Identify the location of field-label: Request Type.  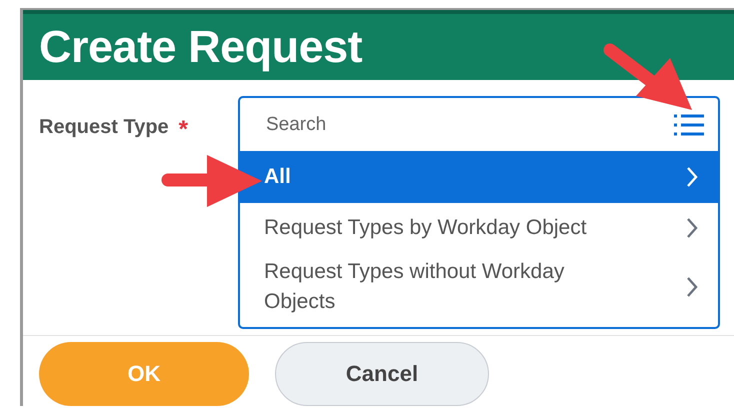
(104, 127).